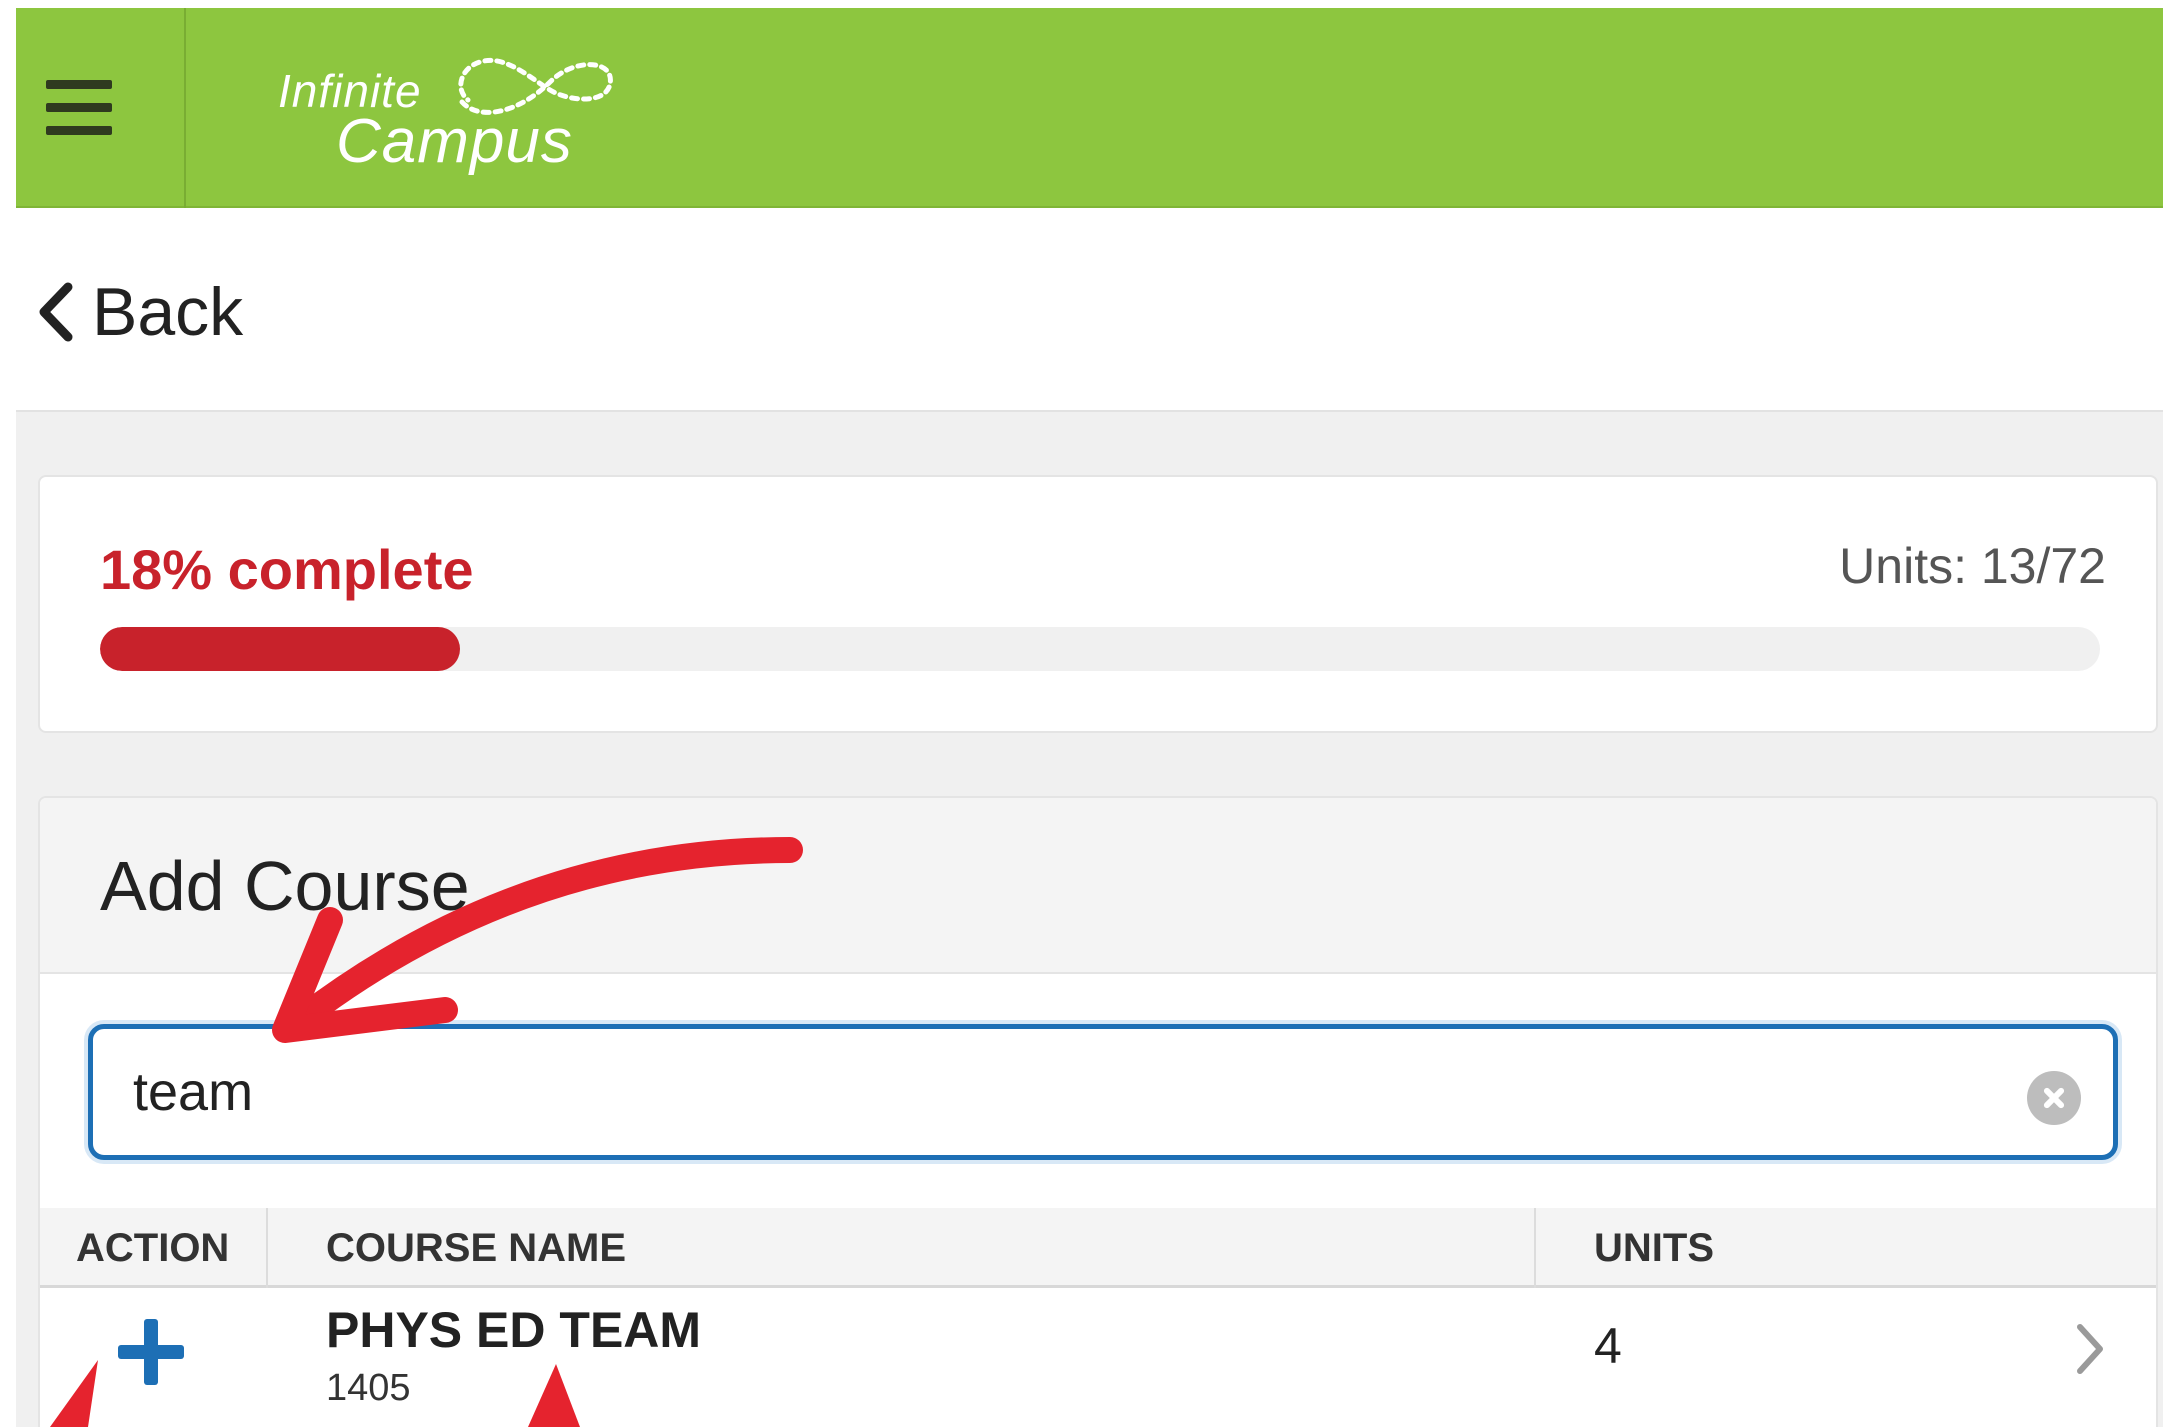 The height and width of the screenshot is (1427, 2163). I want to click on course-search-input, so click(1103, 1092).